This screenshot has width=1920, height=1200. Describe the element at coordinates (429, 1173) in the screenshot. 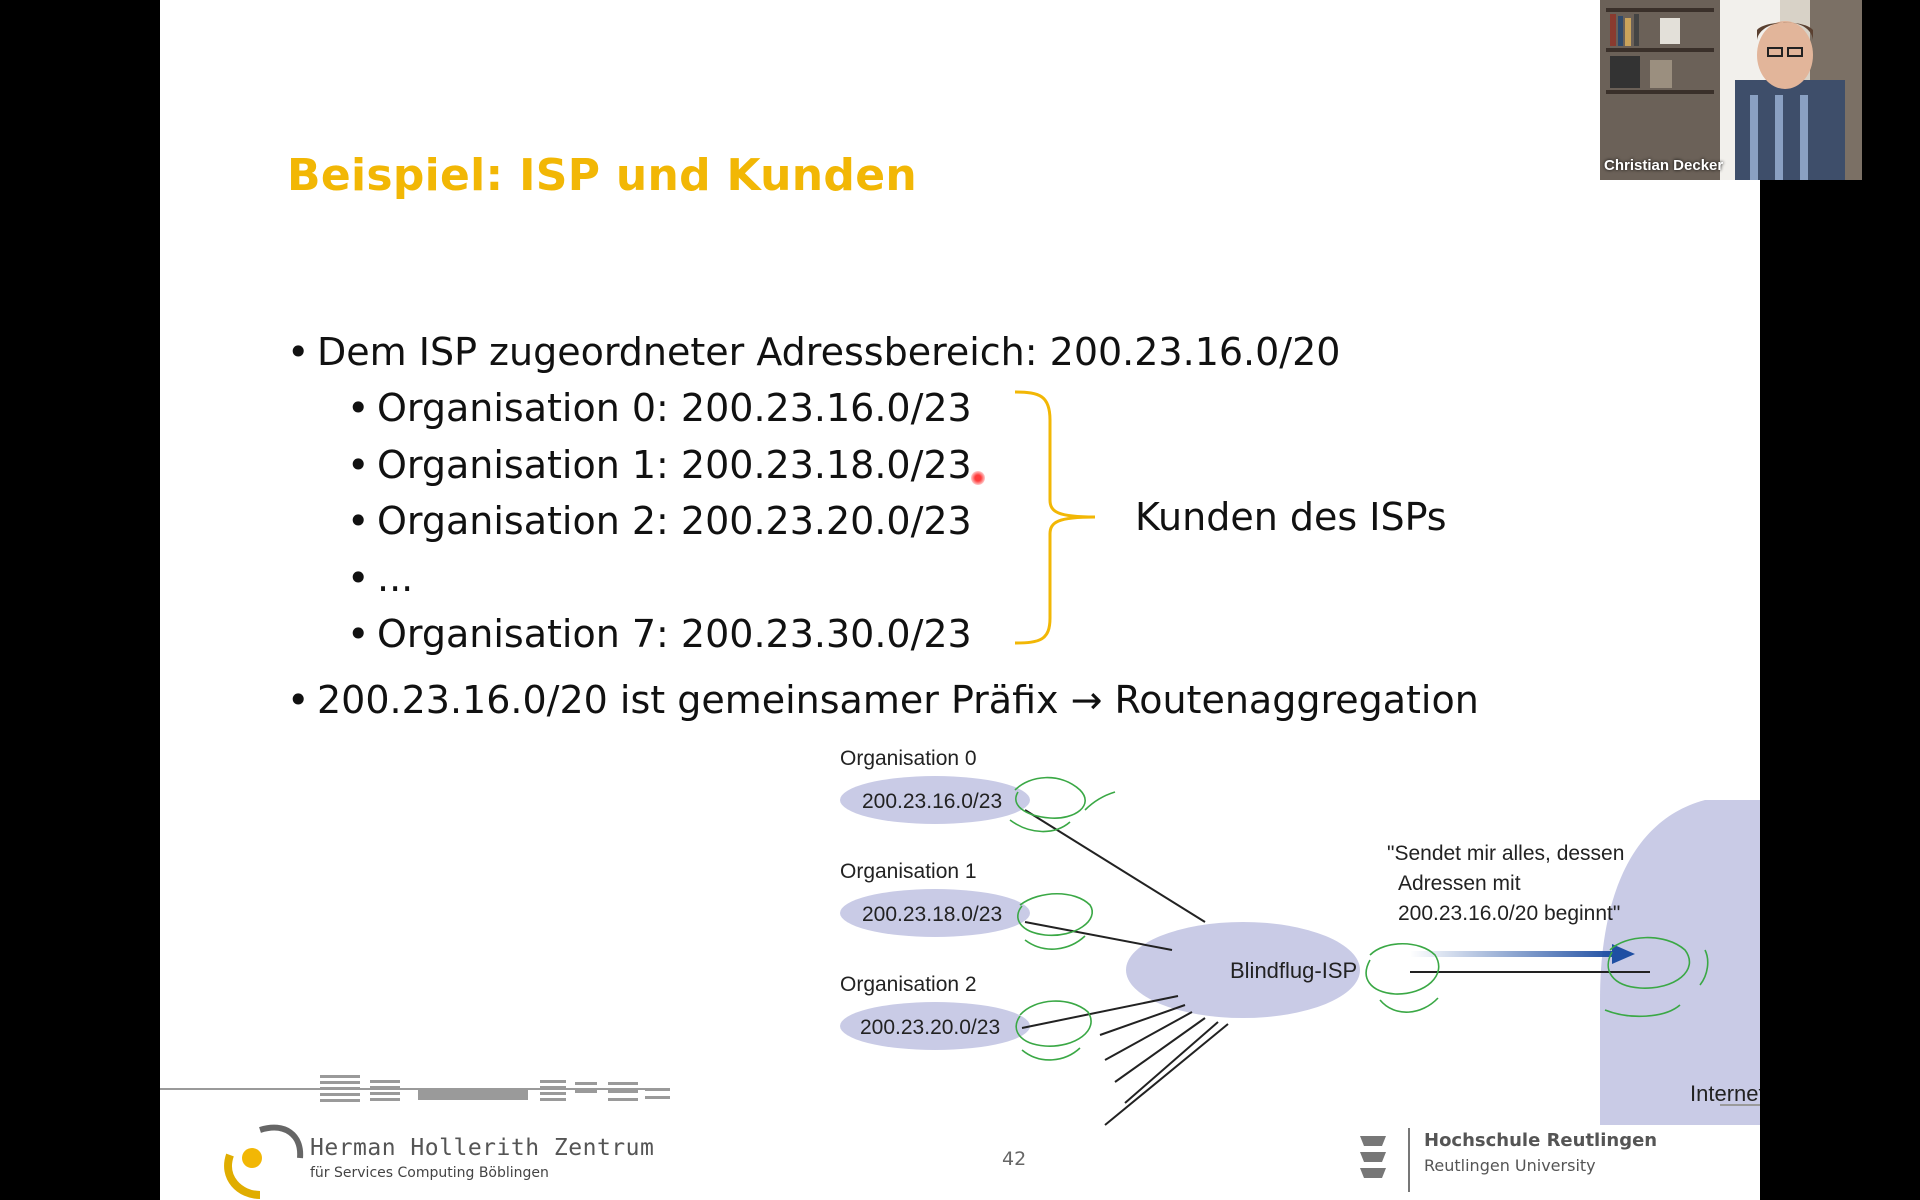

I see `hhz-logo-subtitle: für Services Computing Böblingen` at that location.